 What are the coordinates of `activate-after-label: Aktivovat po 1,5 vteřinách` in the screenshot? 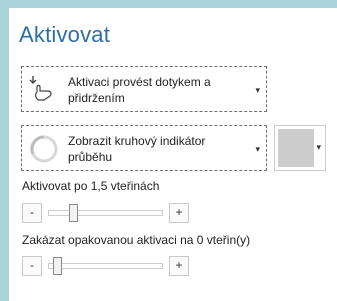 It's located at (91, 186).